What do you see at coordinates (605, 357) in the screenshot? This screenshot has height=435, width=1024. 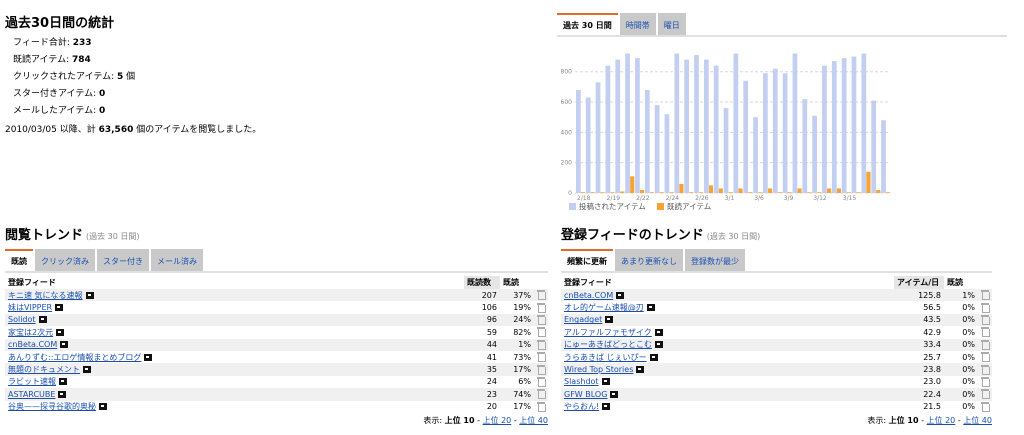 I see `feed-link: うらあきば じぇいぴー` at bounding box center [605, 357].